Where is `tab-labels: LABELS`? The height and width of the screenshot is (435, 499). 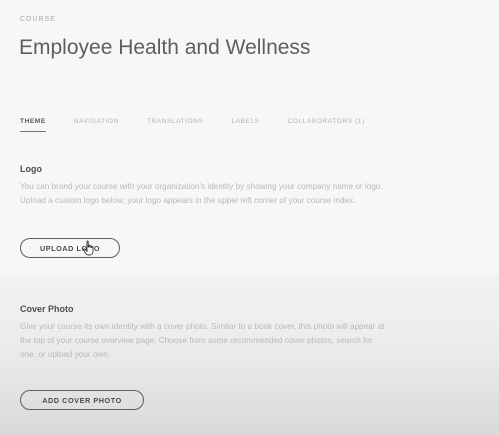
tab-labels: LABELS is located at coordinates (245, 125).